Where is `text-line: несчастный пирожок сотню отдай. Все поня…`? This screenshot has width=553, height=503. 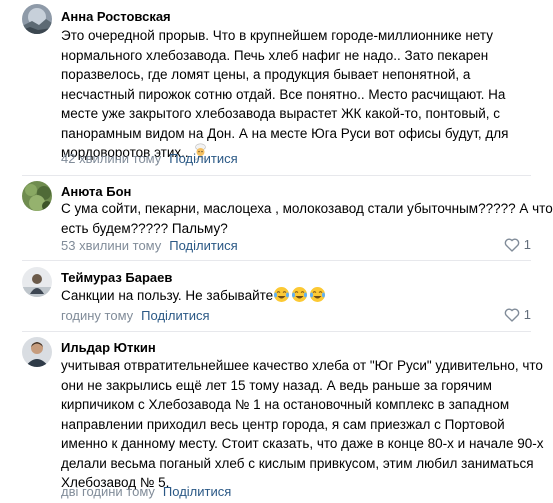 text-line: несчастный пирожок сотню отдай. Все поня… is located at coordinates (283, 94).